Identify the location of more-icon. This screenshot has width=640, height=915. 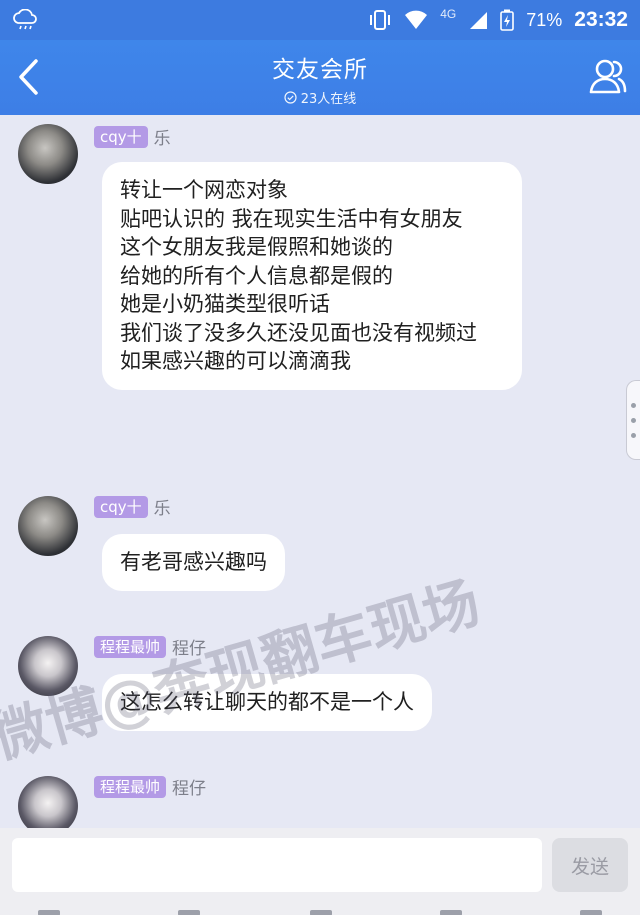
(591, 912).